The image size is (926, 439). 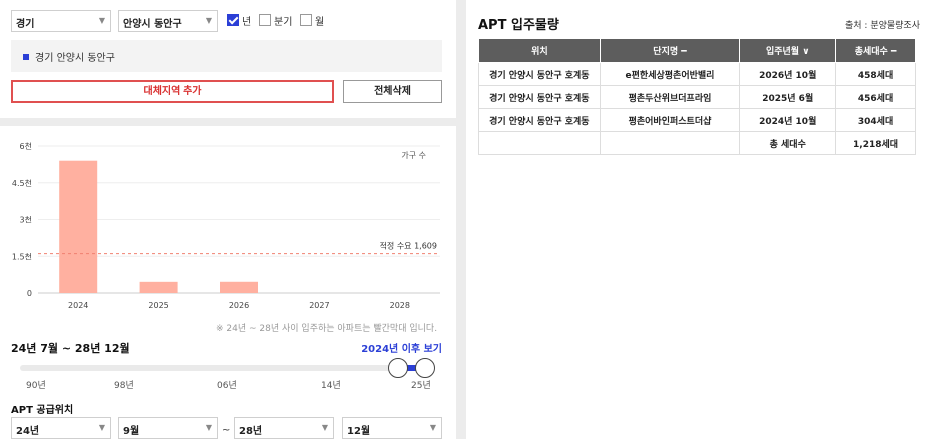 What do you see at coordinates (28, 431) in the screenshot?
I see `start-year-value: 24년` at bounding box center [28, 431].